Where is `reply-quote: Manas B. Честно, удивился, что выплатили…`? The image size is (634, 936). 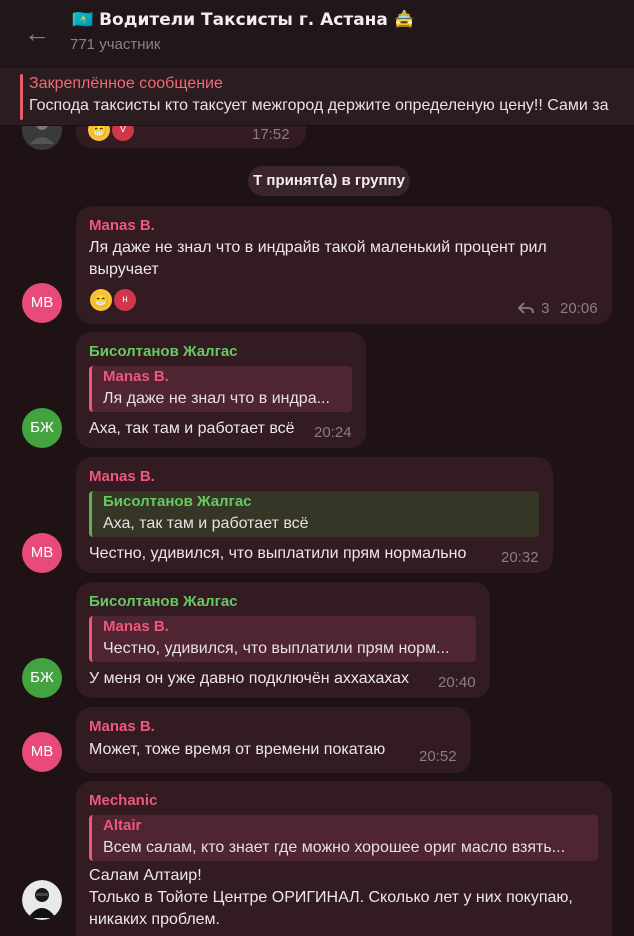
reply-quote: Manas B. Честно, удивился, что выплатили… is located at coordinates (282, 639).